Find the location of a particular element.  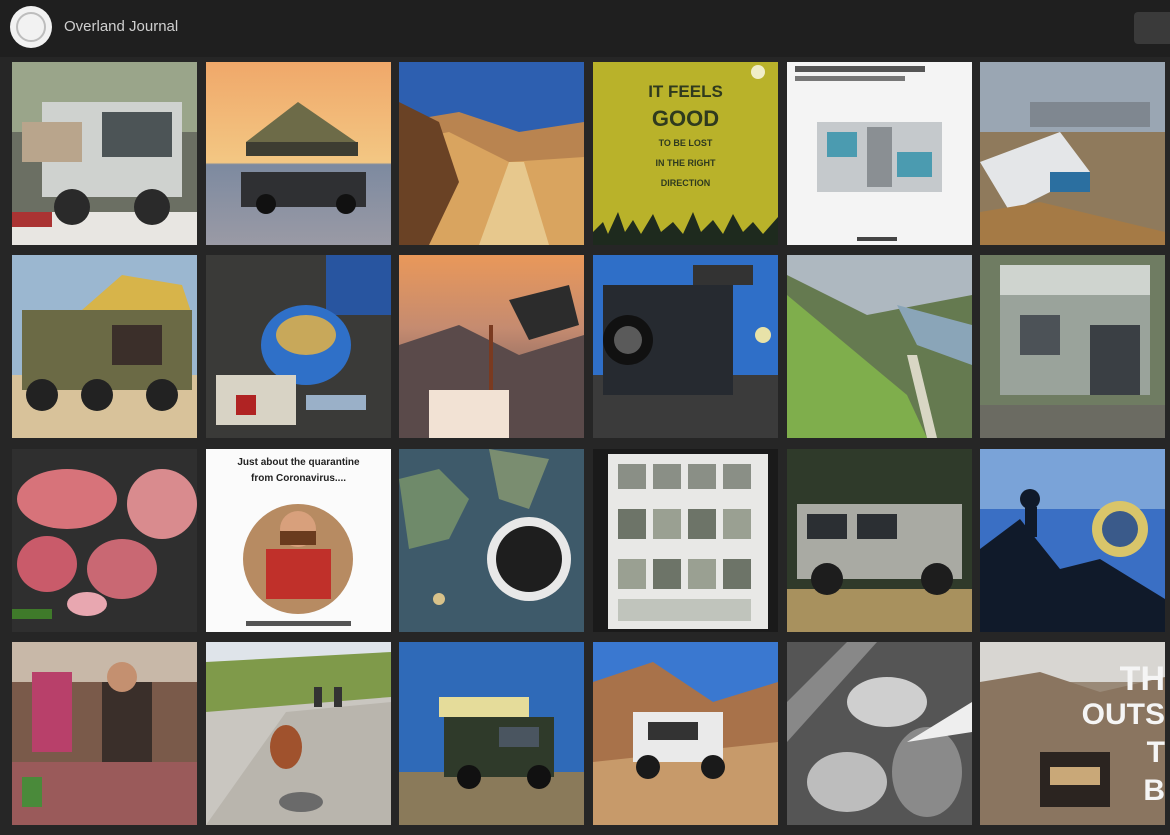

poster-text-2: OUTS is located at coordinates (1123, 714).